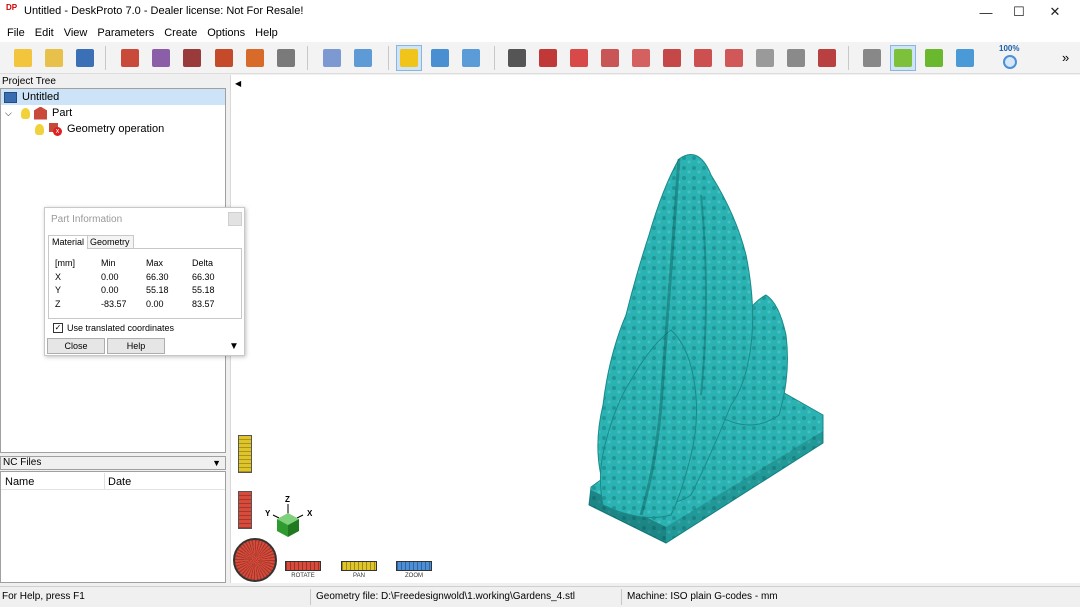 Image resolution: width=1080 pixels, height=607 pixels. I want to click on column-header-name: Name, so click(19, 482).